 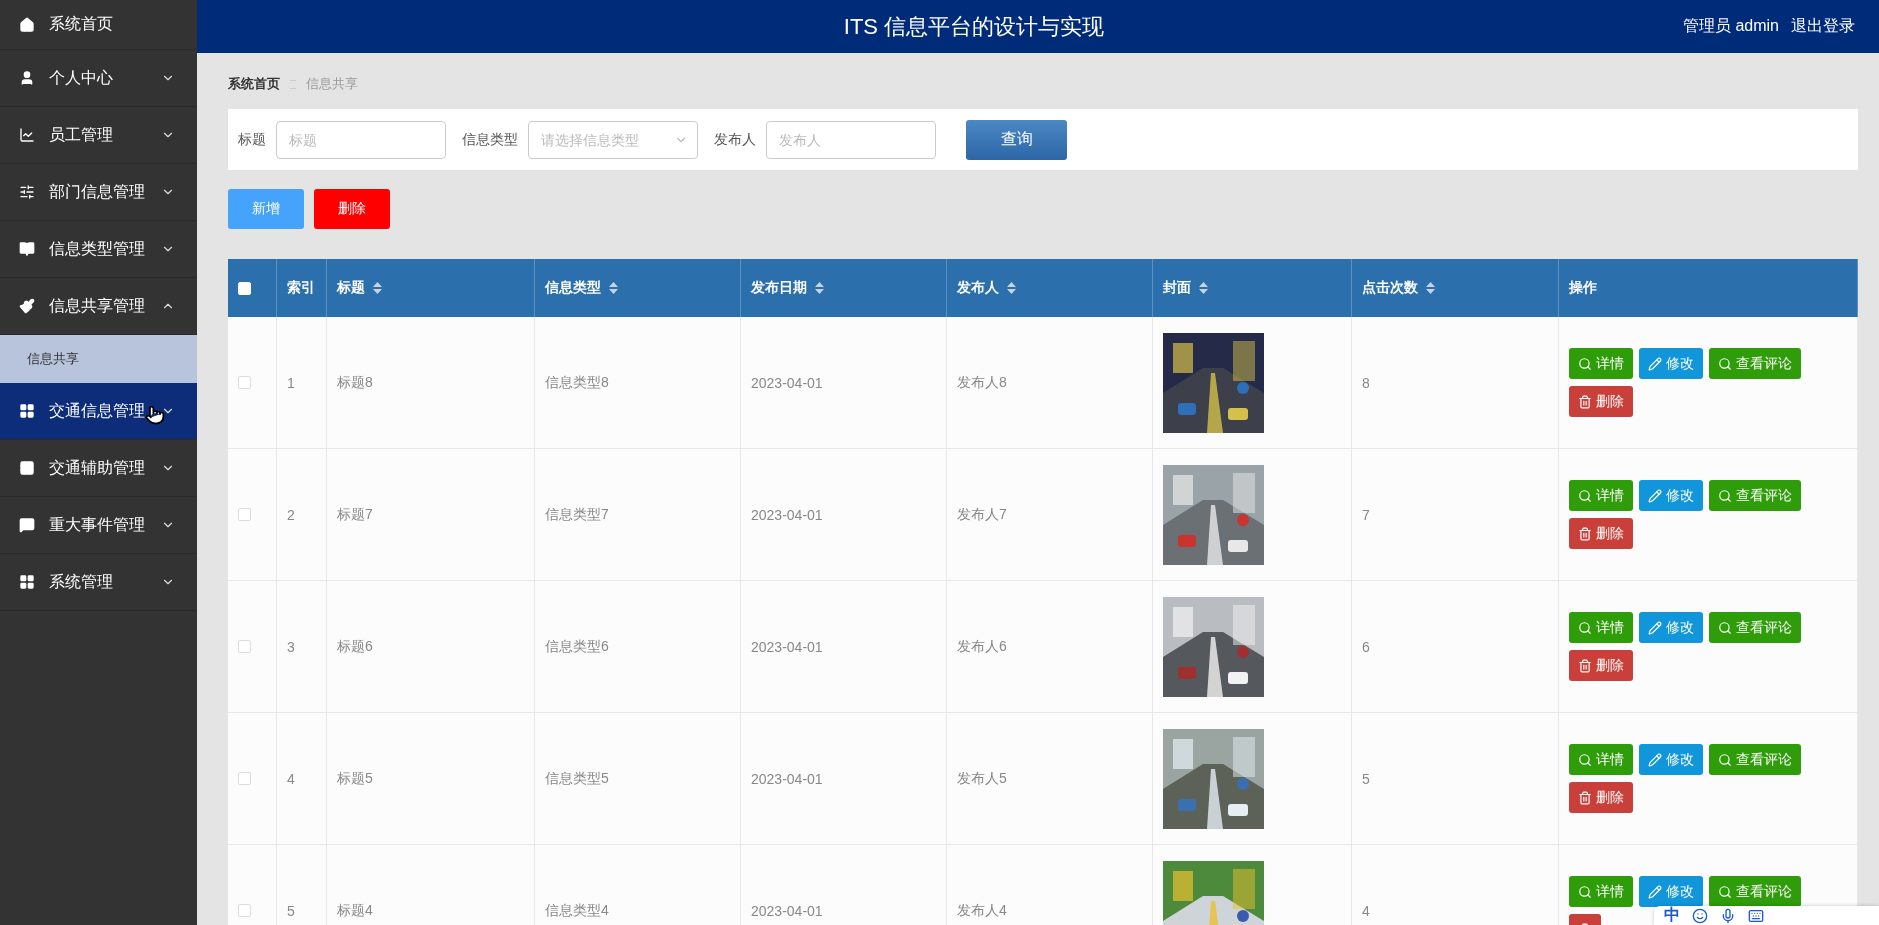 What do you see at coordinates (98, 525) in the screenshot?
I see `sidebar-item: 重大事件管理` at bounding box center [98, 525].